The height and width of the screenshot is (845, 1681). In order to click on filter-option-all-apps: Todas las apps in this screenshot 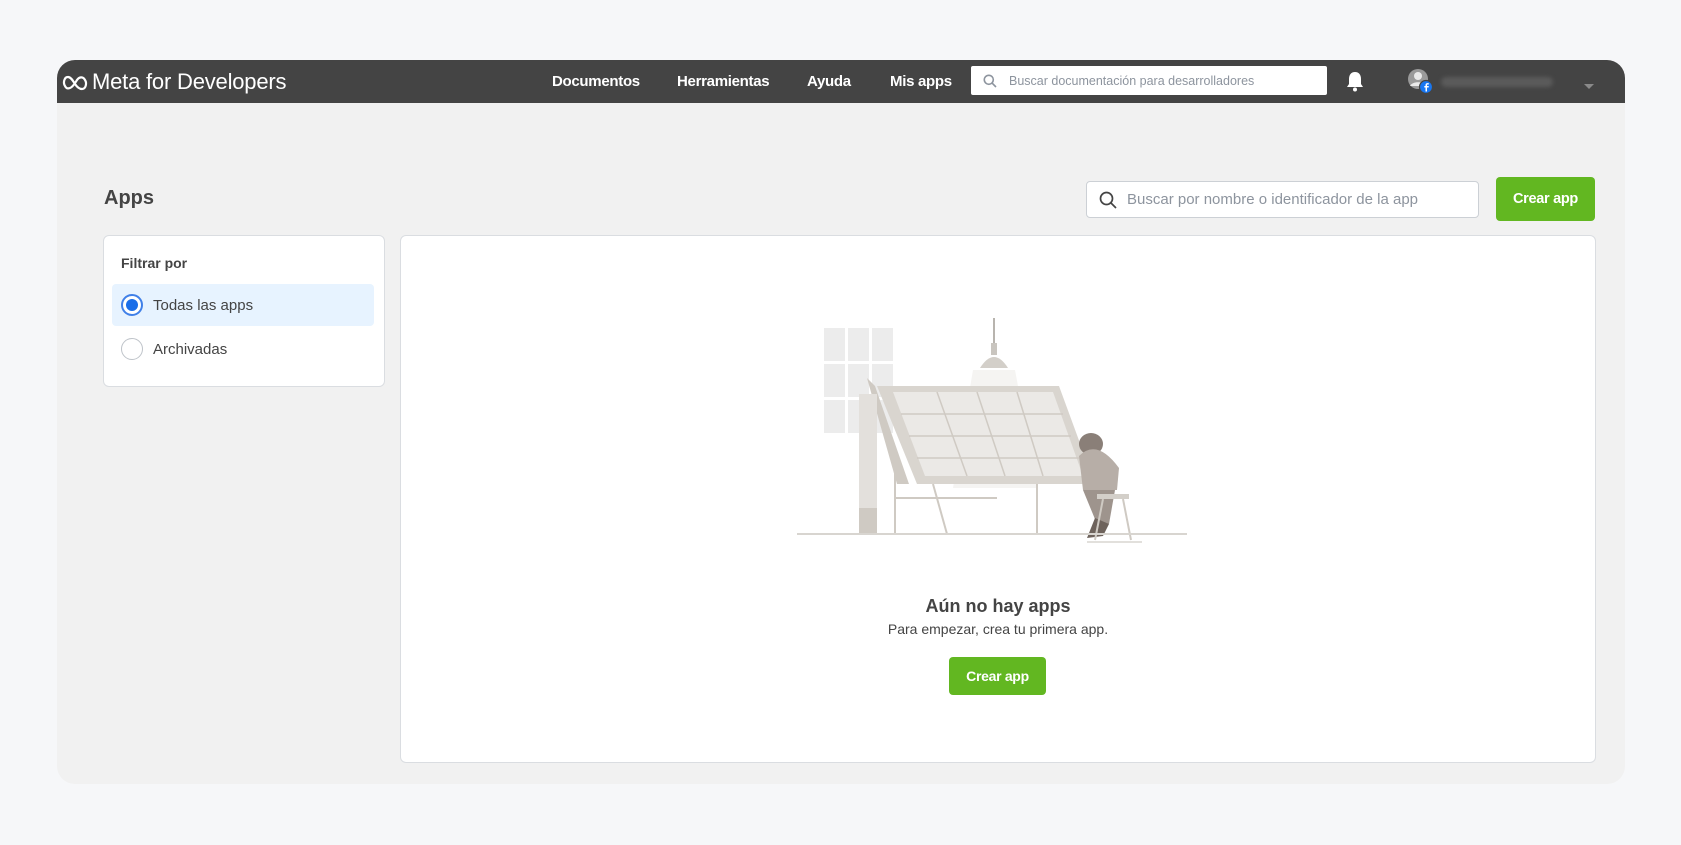, I will do `click(243, 305)`.